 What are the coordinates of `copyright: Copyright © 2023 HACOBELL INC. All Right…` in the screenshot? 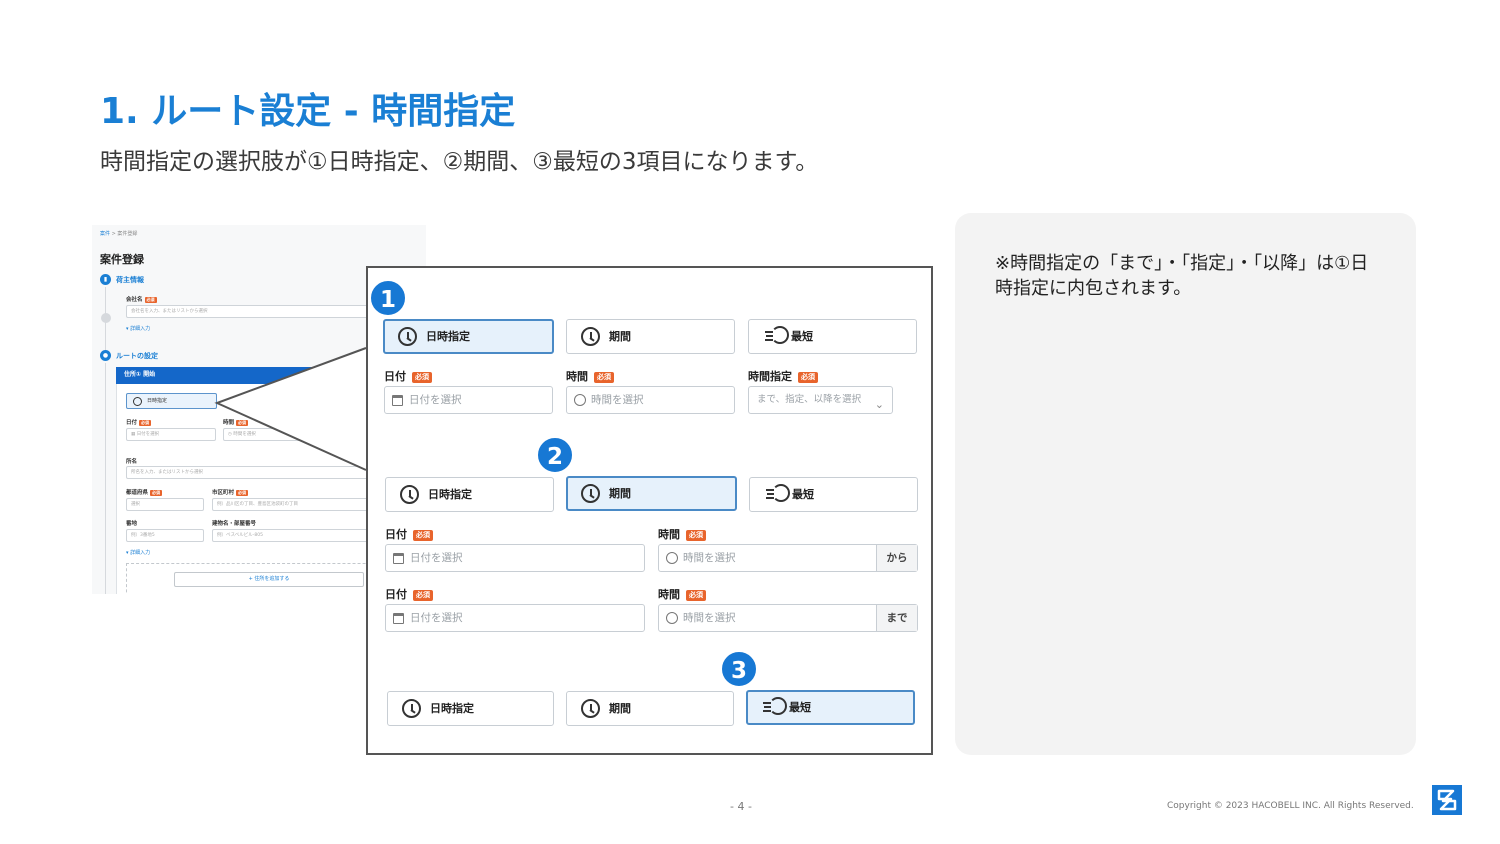 It's located at (1290, 806).